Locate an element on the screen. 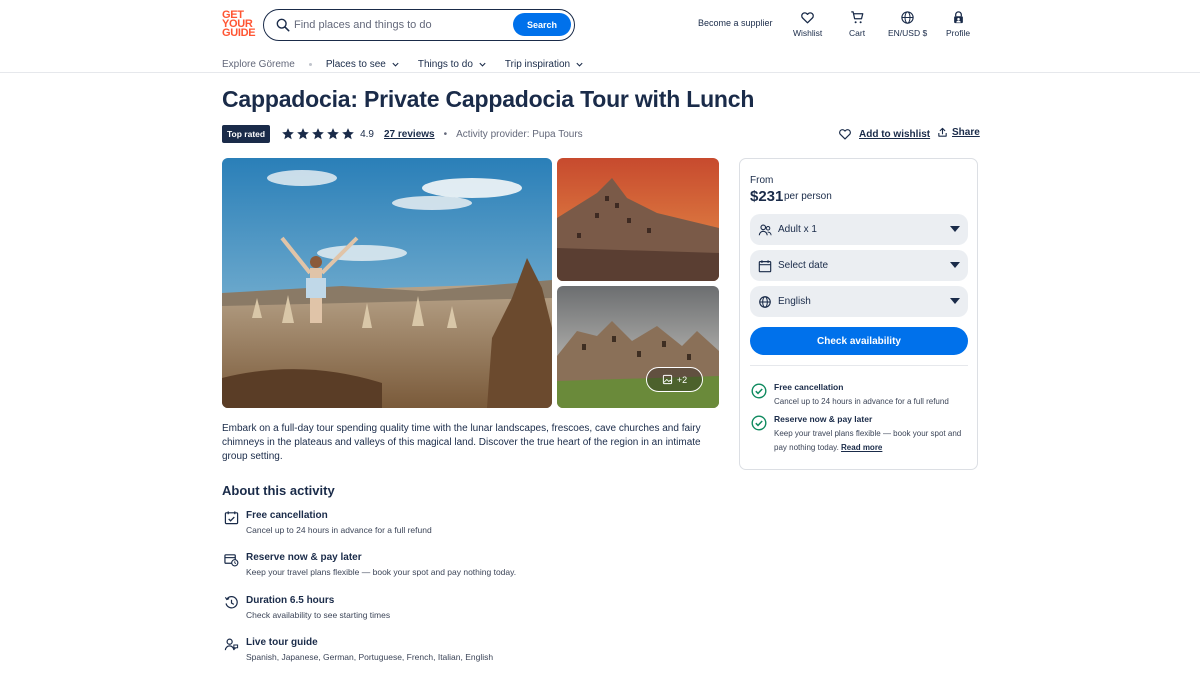 The image size is (1200, 675). brand-logo: GET YOUR GUIDE is located at coordinates (241, 24).